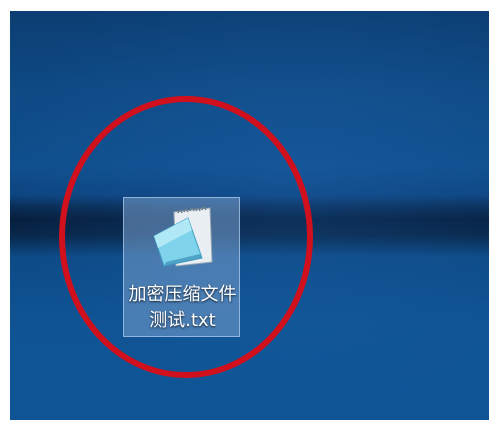 This screenshot has height=429, width=500. Describe the element at coordinates (182, 294) in the screenshot. I see `file-name-line1: 加密压缩文件` at that location.